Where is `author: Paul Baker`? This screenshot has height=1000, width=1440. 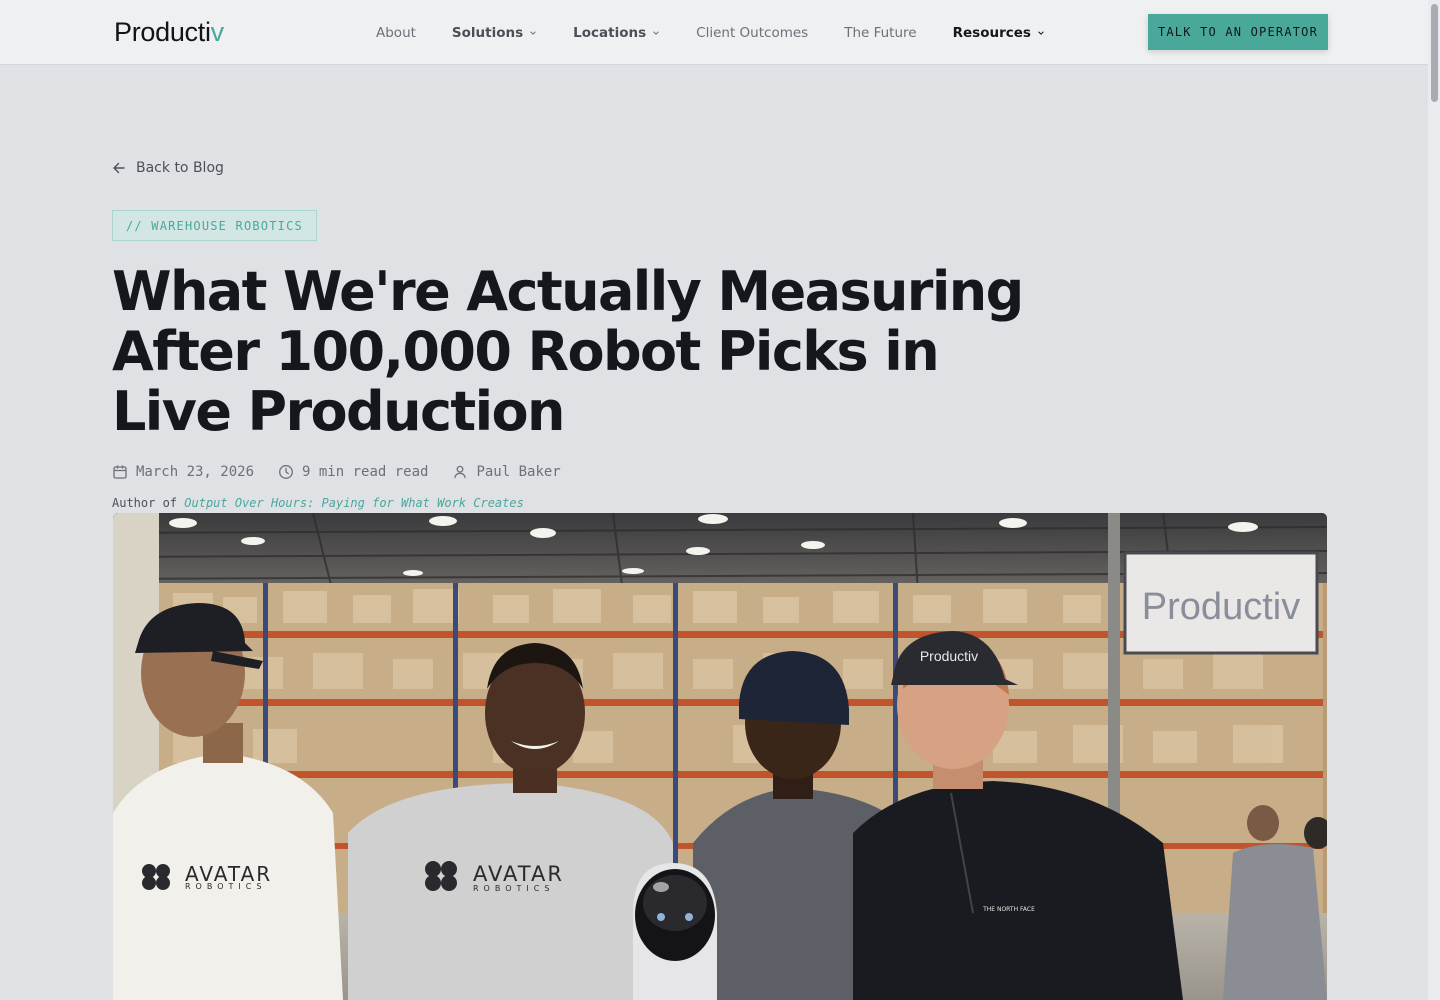
author: Paul Baker is located at coordinates (506, 472).